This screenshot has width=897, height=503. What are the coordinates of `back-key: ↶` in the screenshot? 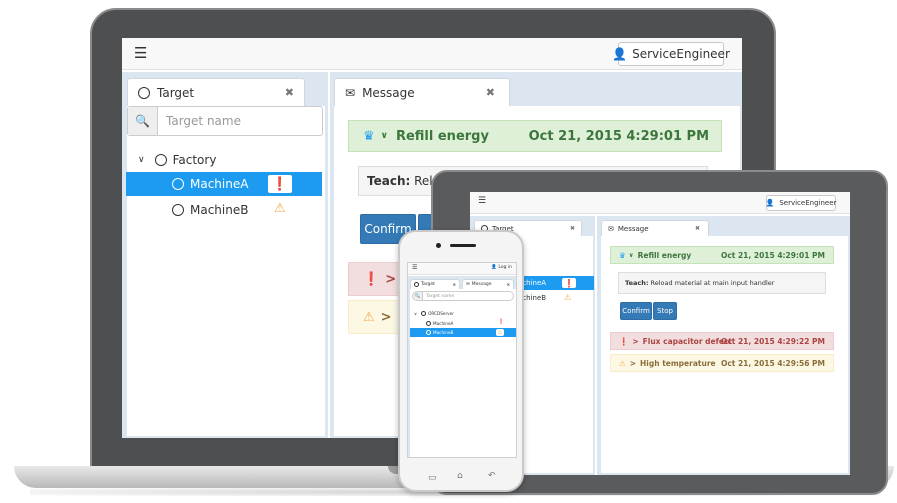 It's located at (492, 476).